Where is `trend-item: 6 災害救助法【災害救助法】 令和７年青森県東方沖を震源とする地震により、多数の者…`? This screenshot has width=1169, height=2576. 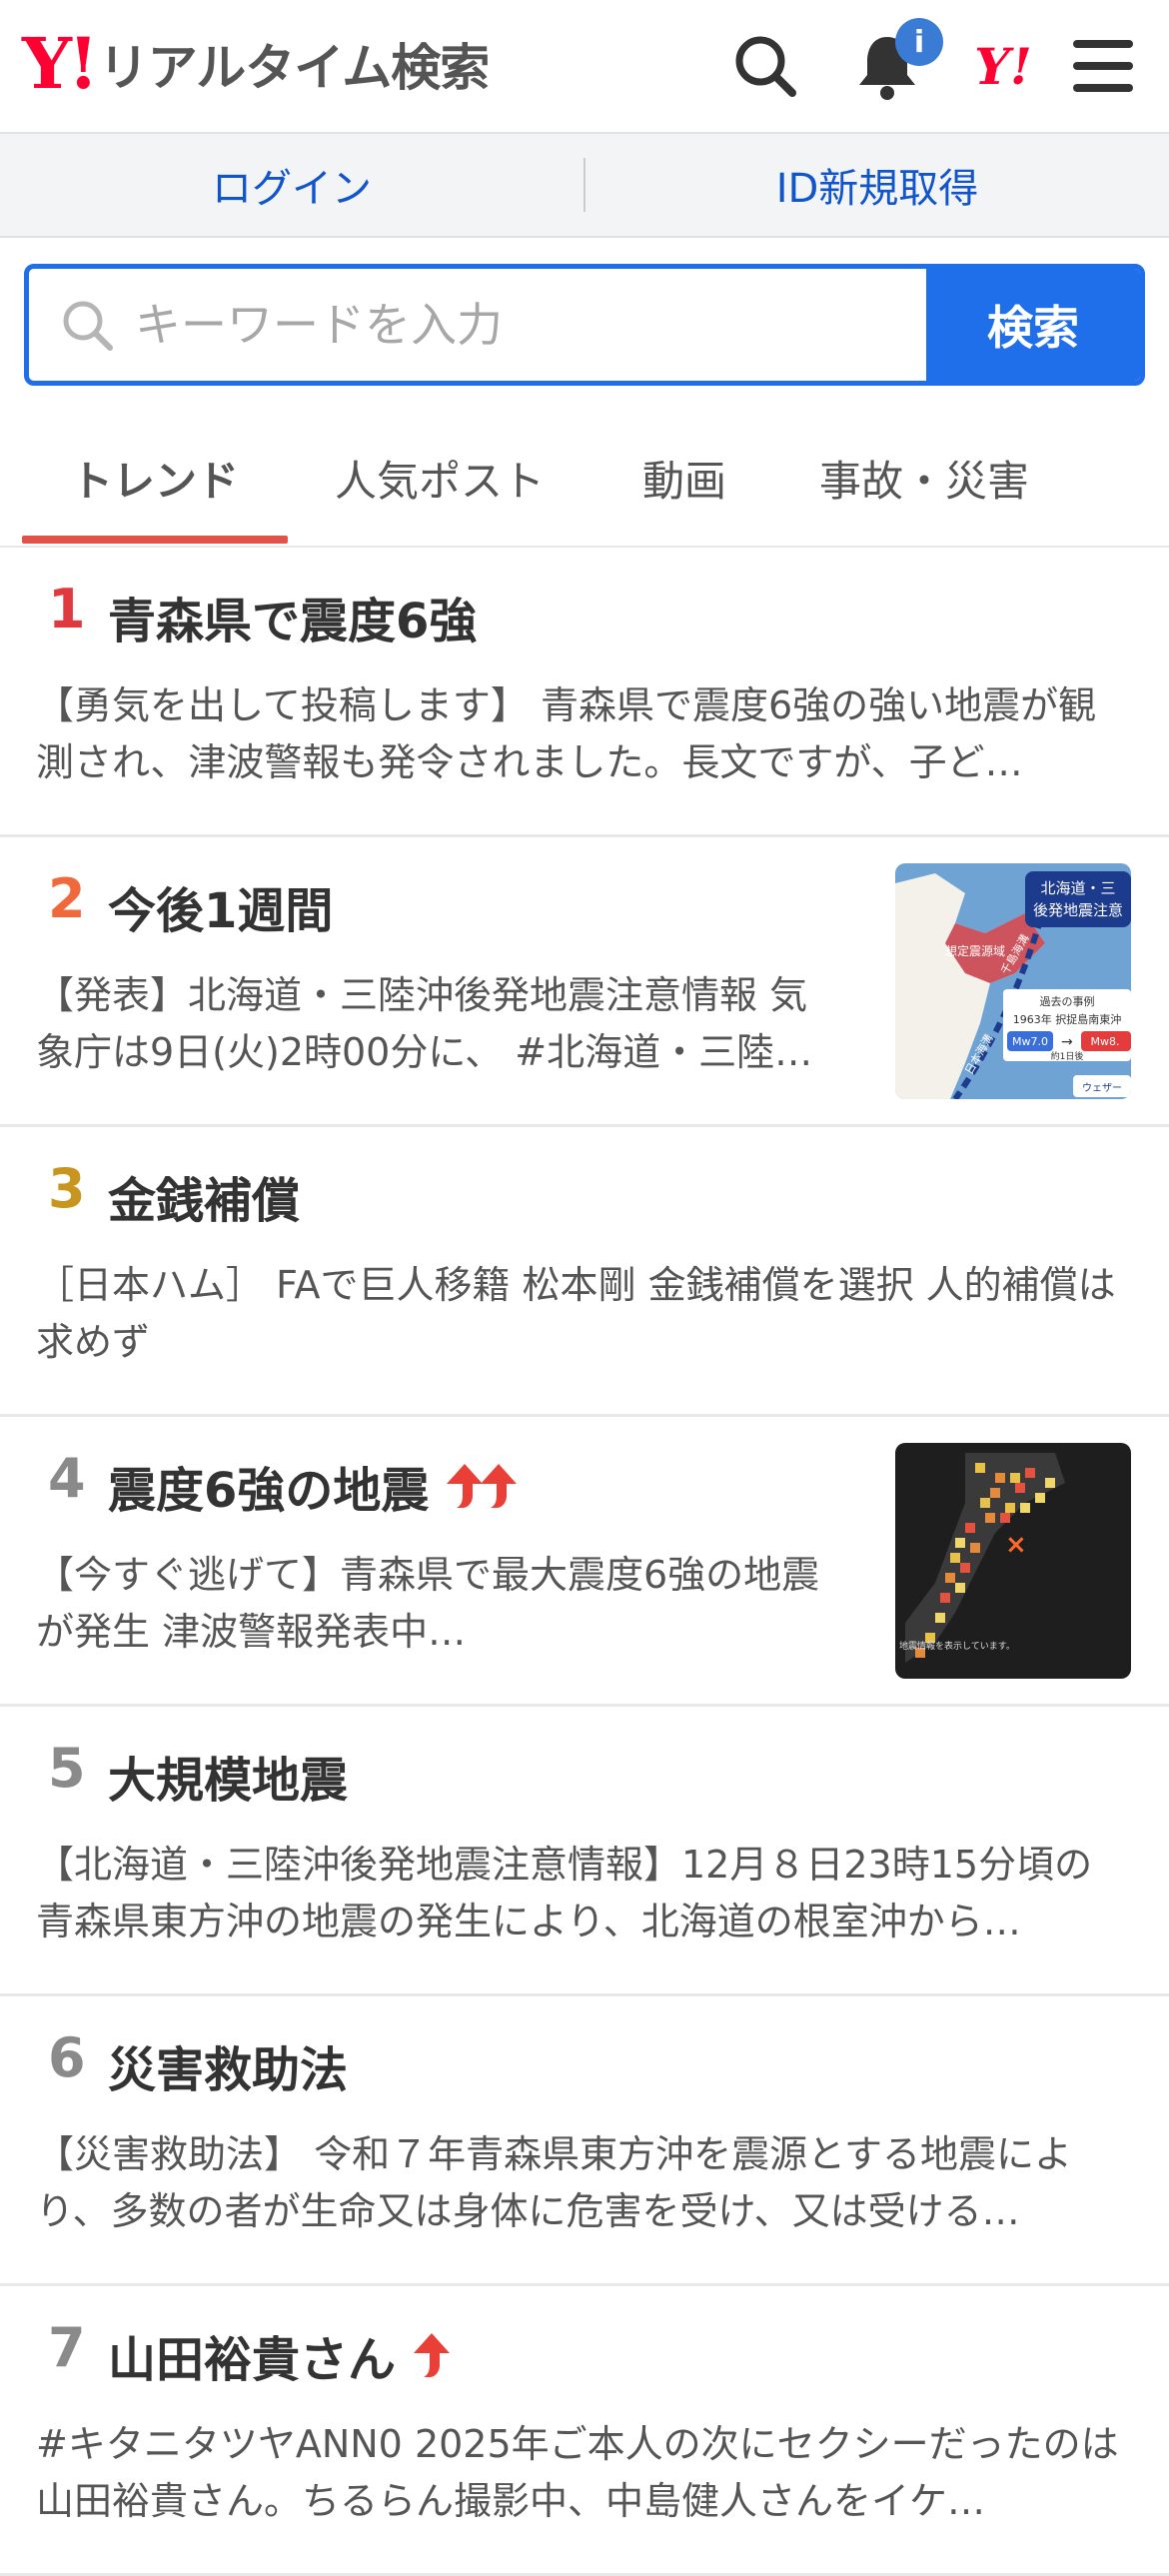 trend-item: 6 災害救助法【災害救助法】 令和７年青森県東方沖を震源とする地震により、多数の者… is located at coordinates (584, 2141).